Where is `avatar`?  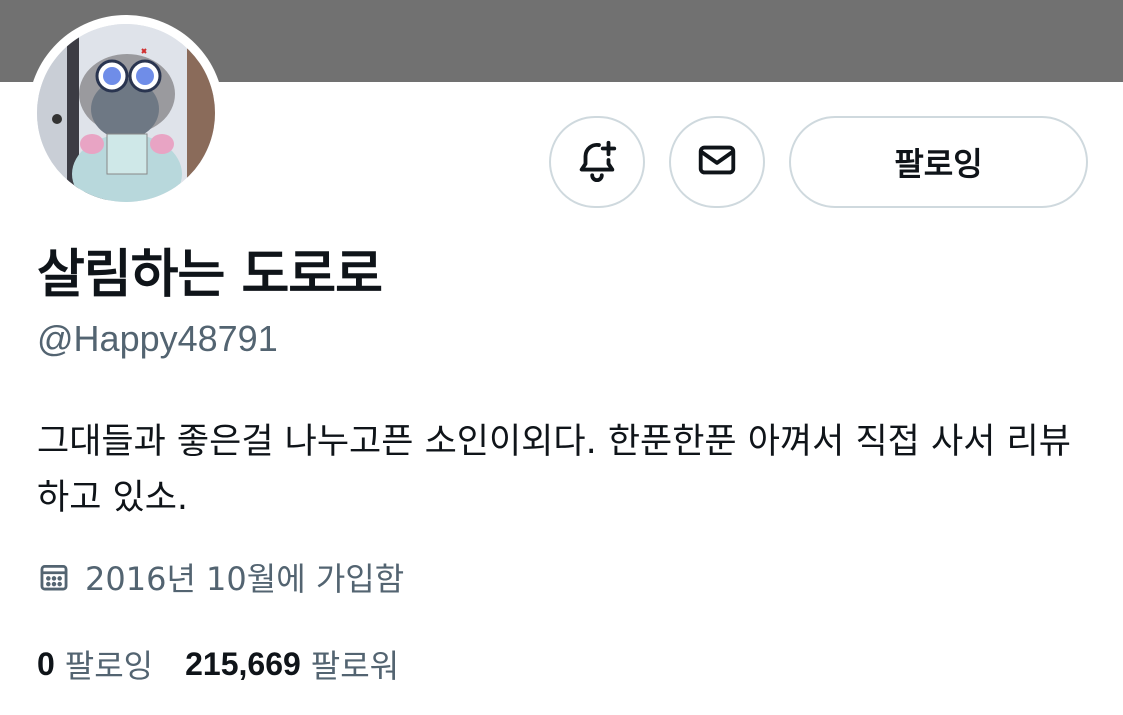 avatar is located at coordinates (126, 113).